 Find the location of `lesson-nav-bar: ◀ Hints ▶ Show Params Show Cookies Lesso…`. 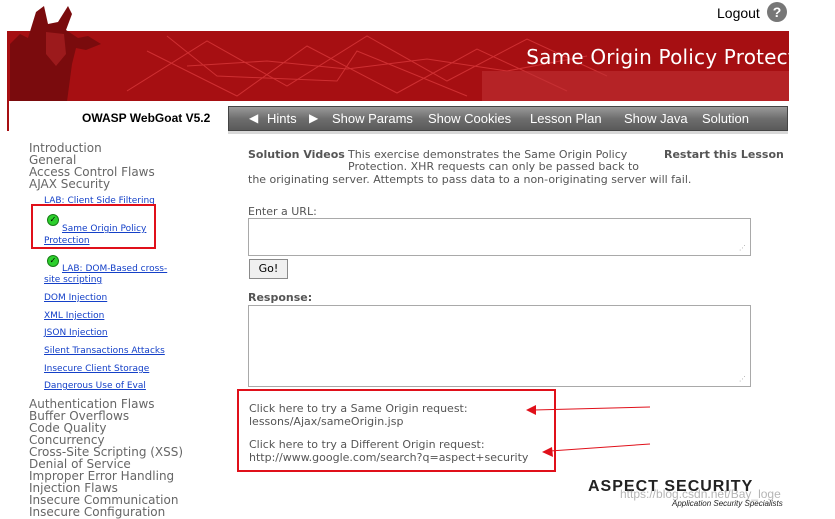

lesson-nav-bar: ◀ Hints ▶ Show Params Show Cookies Lesso… is located at coordinates (508, 118).